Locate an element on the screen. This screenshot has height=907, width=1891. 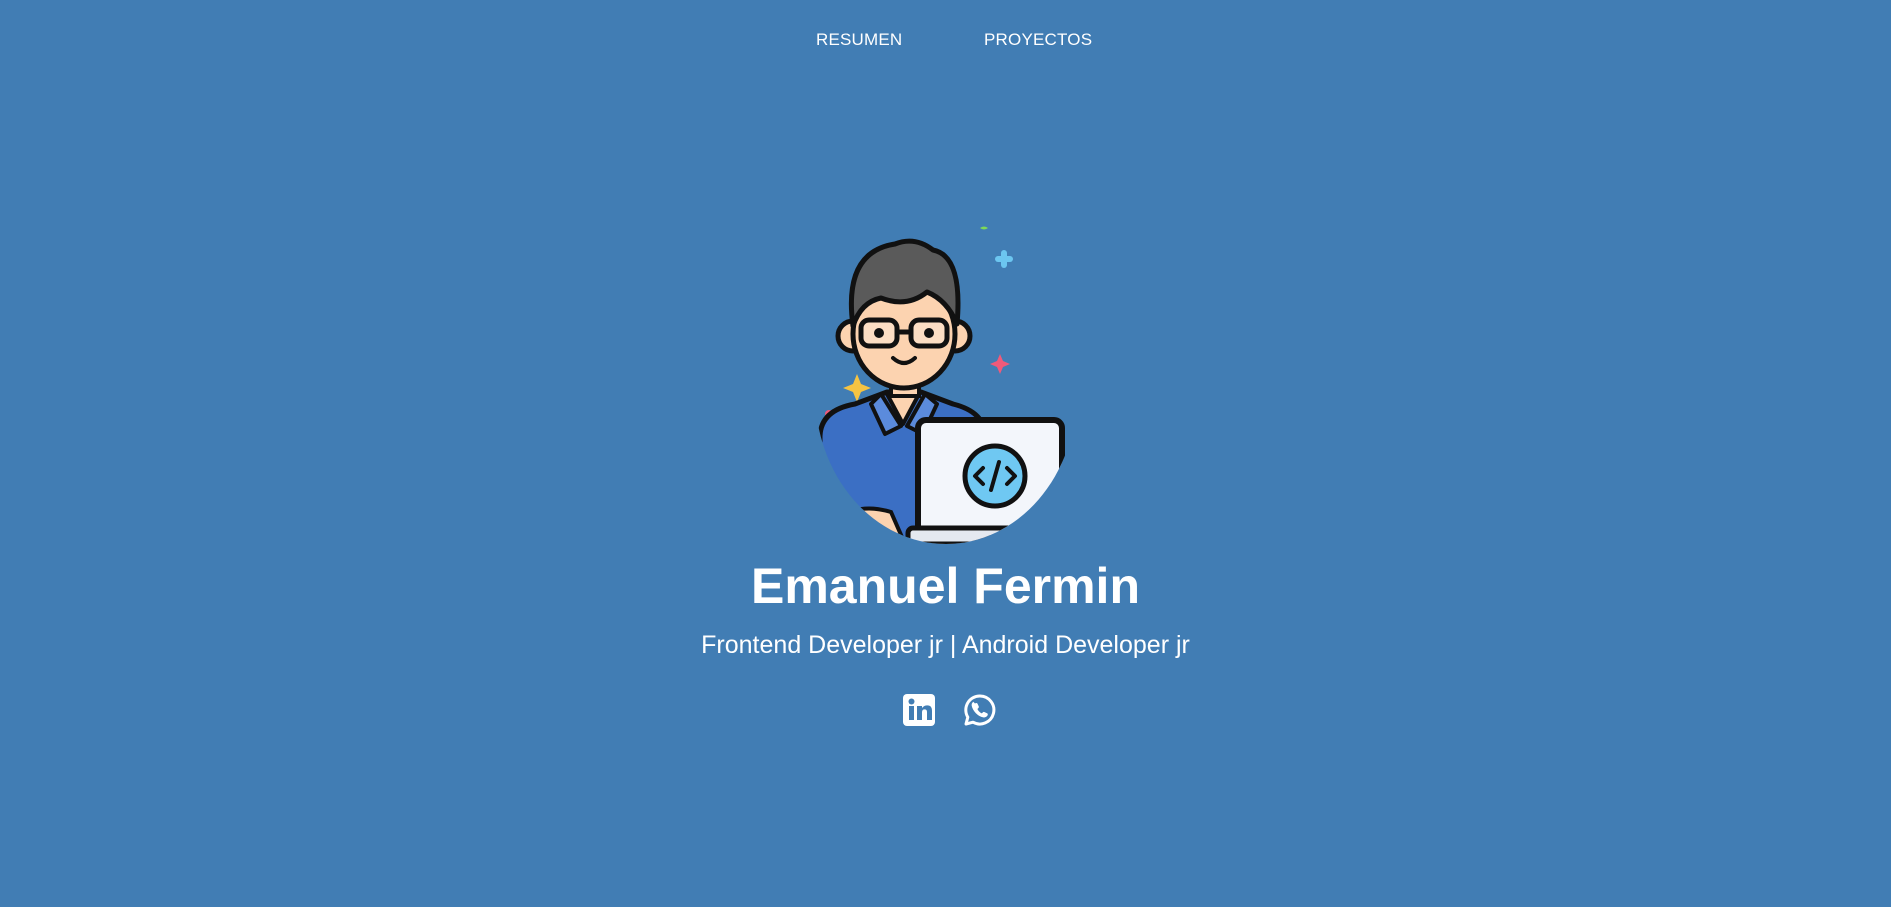
top-navigation: RESUMEN PROYECTOS is located at coordinates (945, 43).